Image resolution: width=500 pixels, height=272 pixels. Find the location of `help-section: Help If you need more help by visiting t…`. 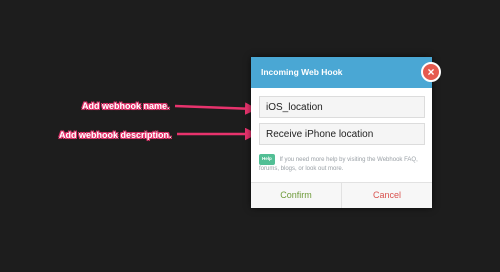

help-section: Help If you need more help by visiting t… is located at coordinates (342, 163).